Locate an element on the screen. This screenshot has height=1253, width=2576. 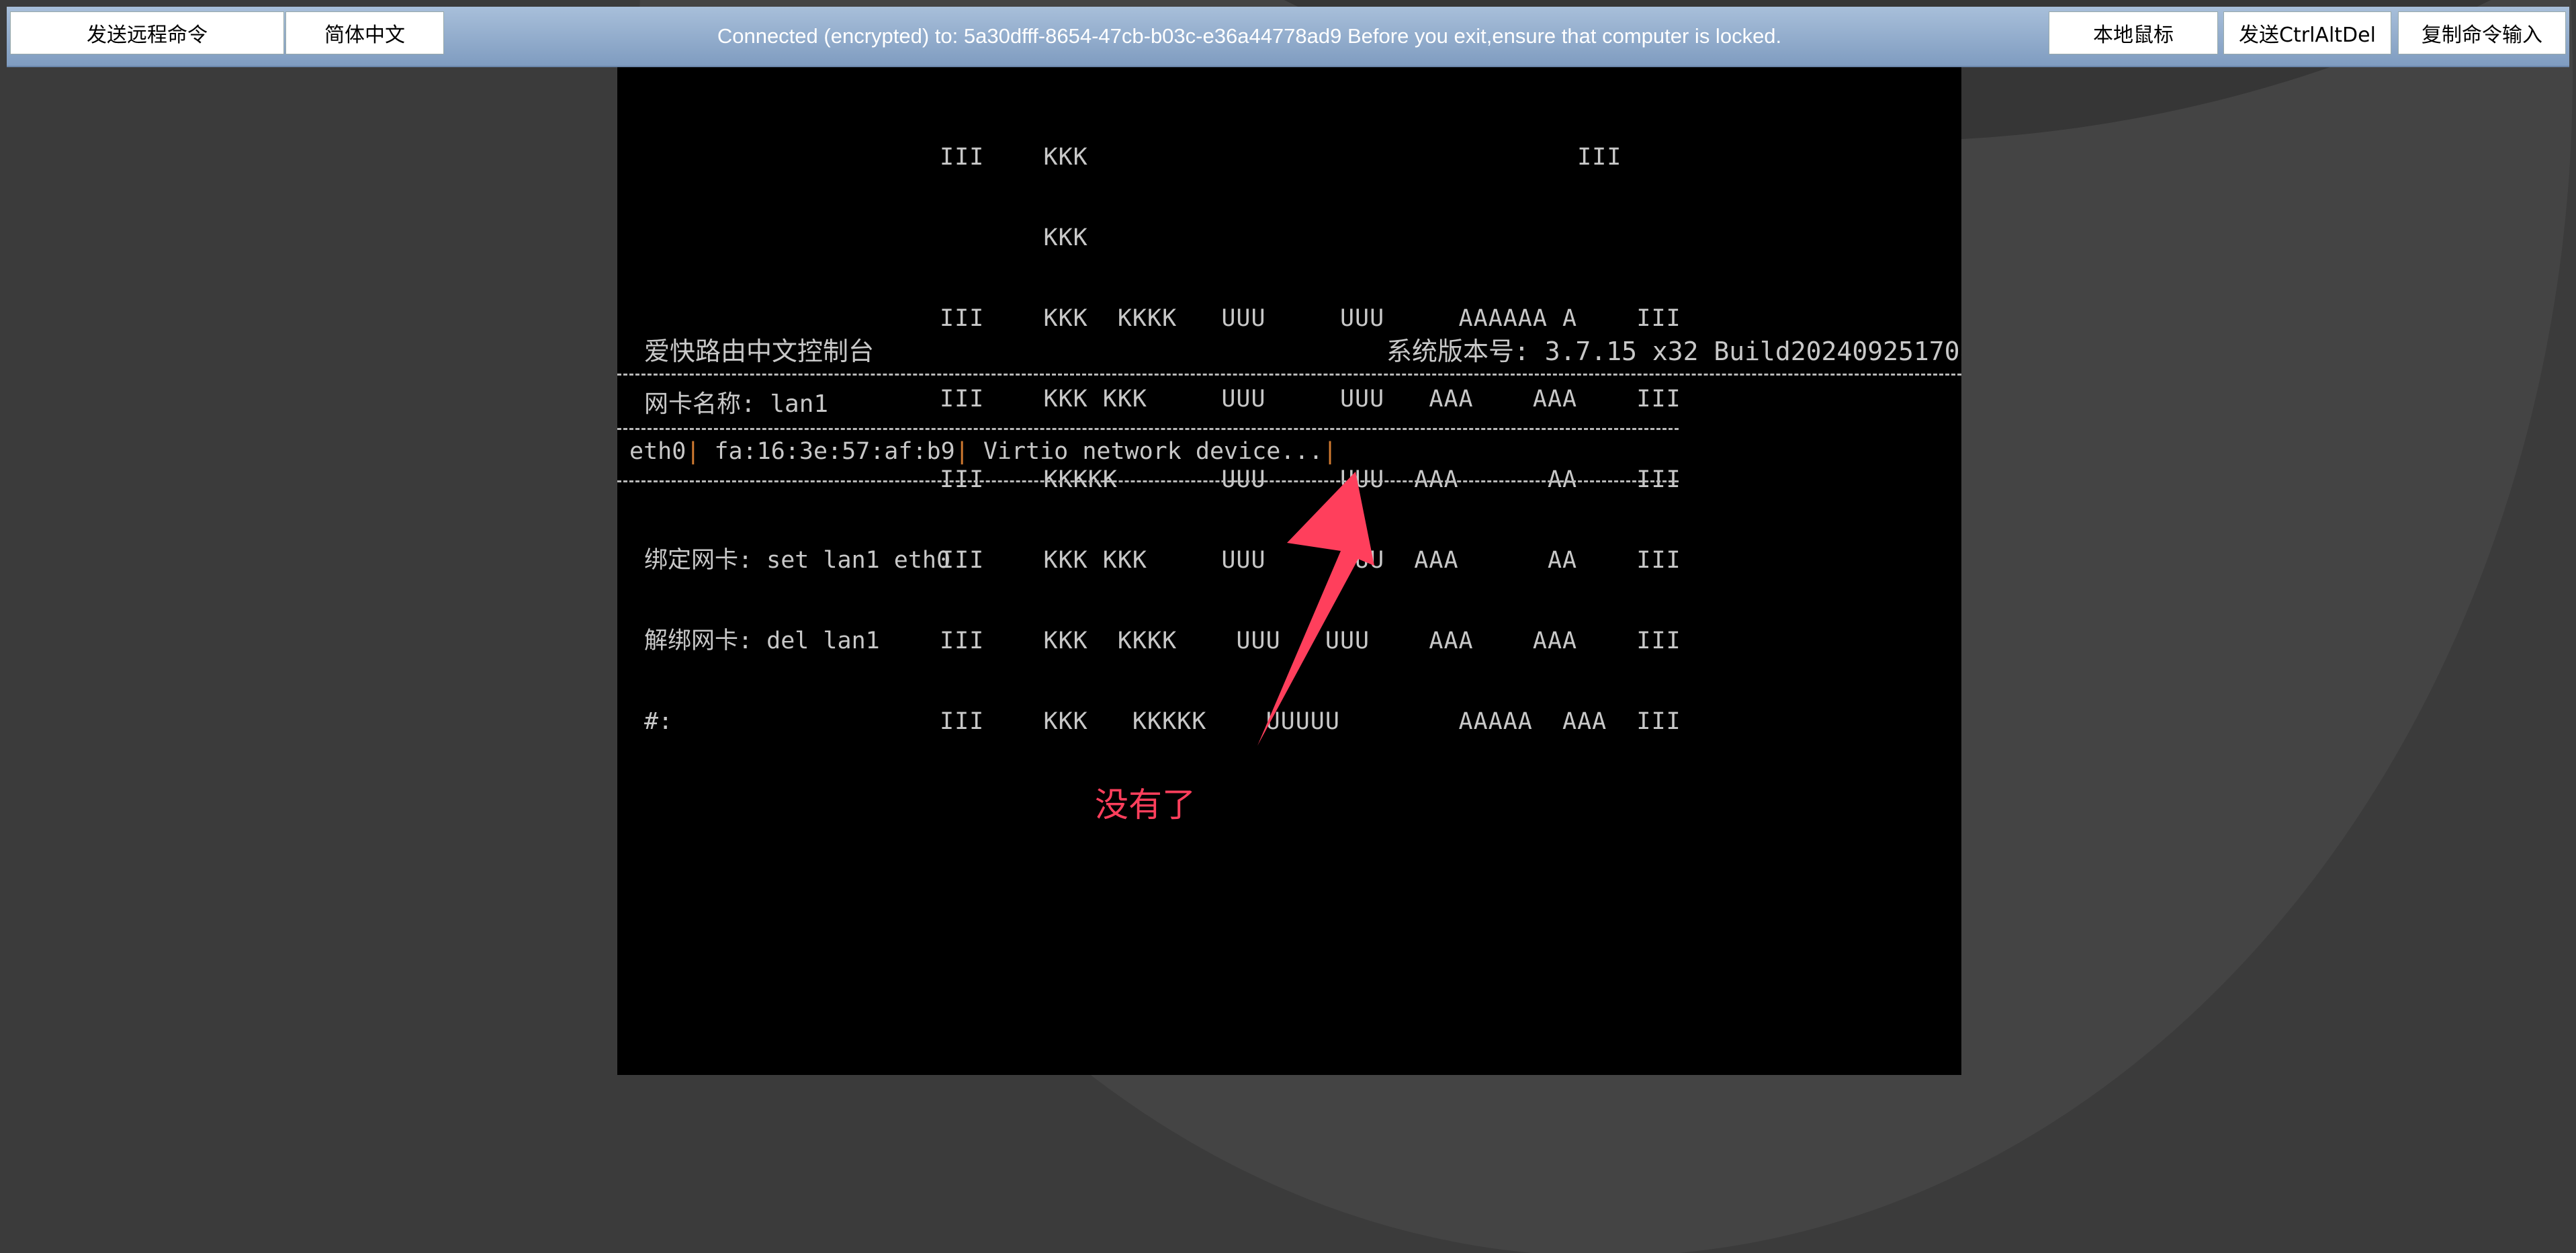
copy-command-input-button: 复制命令输入 is located at coordinates (2482, 32).